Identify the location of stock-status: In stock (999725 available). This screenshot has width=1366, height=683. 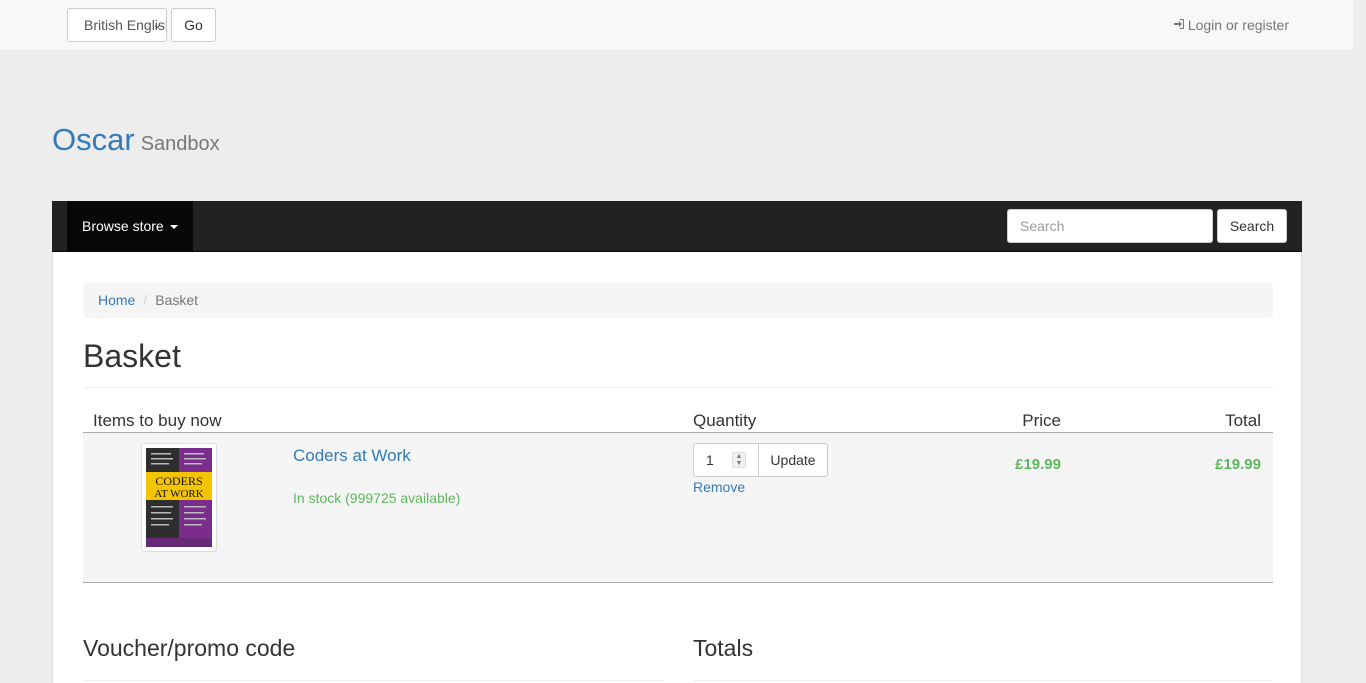
(377, 498).